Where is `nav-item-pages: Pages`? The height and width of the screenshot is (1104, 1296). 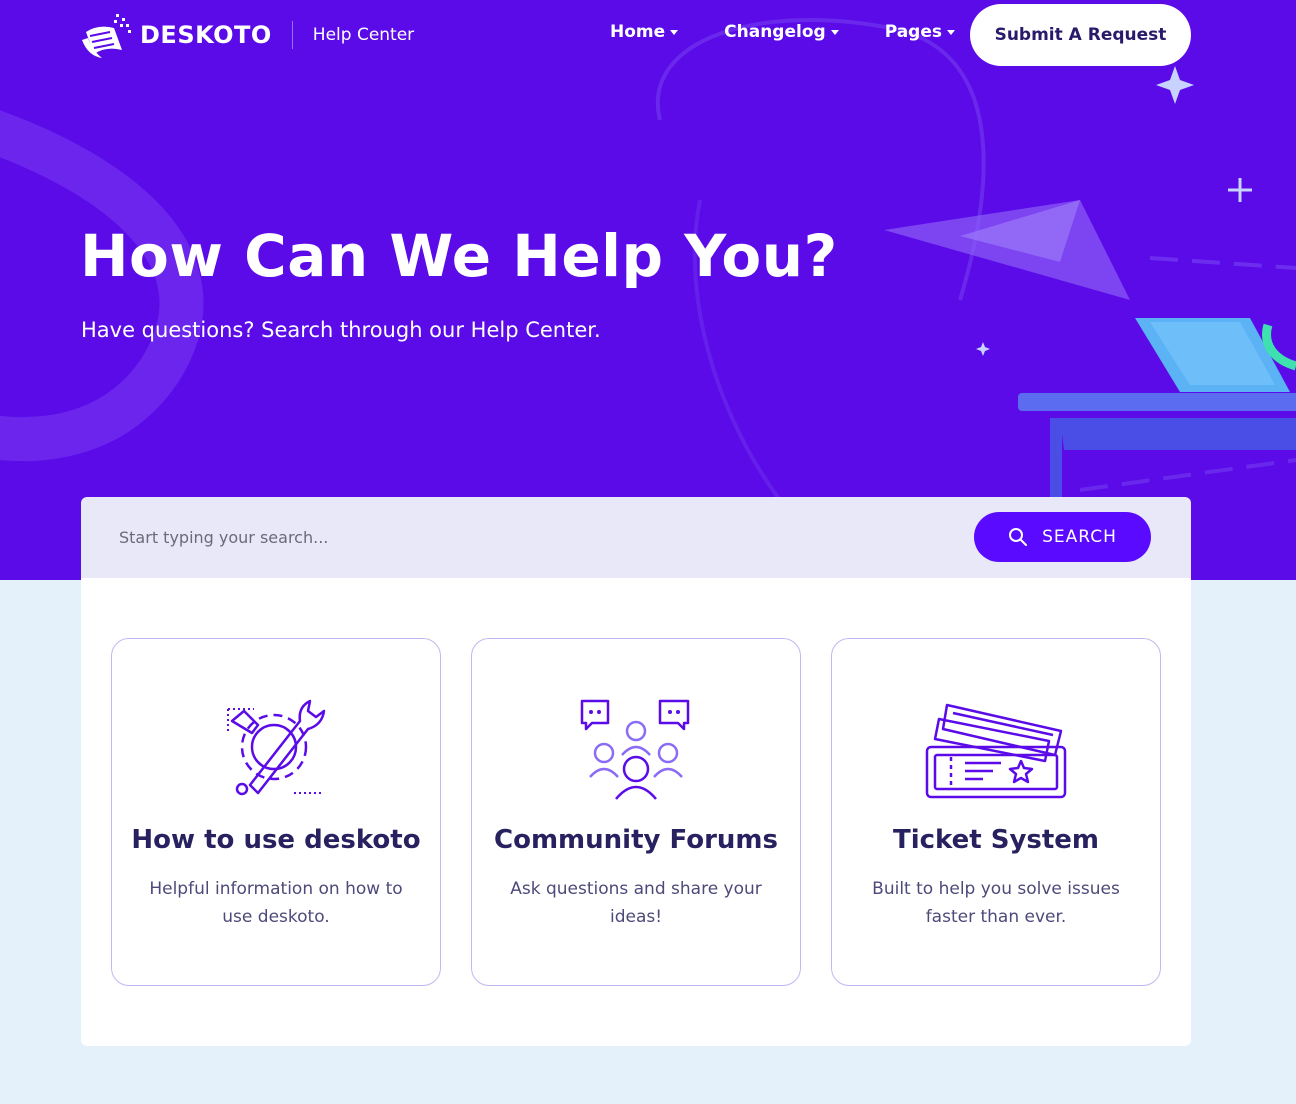 nav-item-pages: Pages is located at coordinates (920, 32).